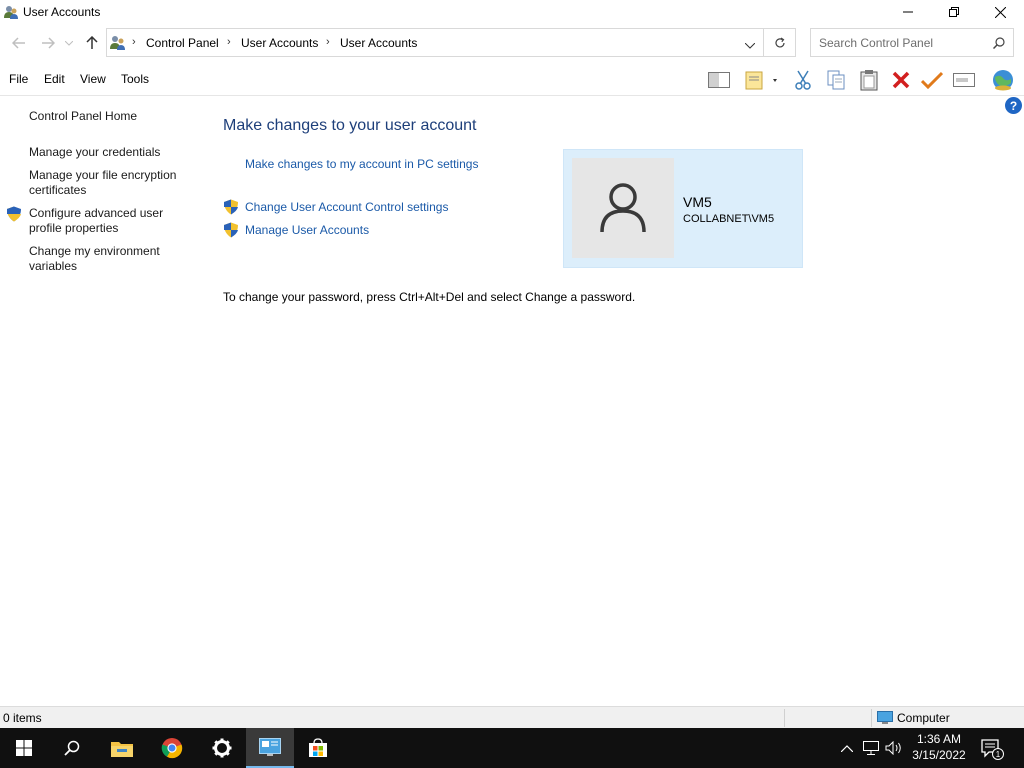 This screenshot has height=768, width=1024. I want to click on store-button, so click(318, 748).